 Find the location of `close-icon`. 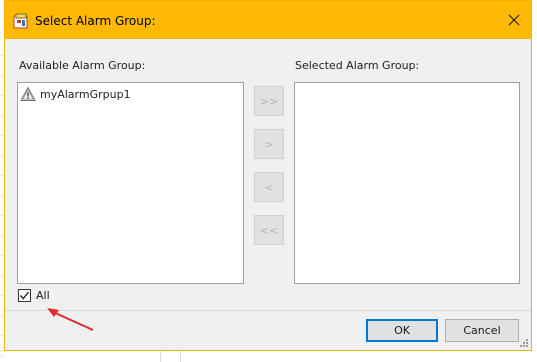

close-icon is located at coordinates (514, 20).